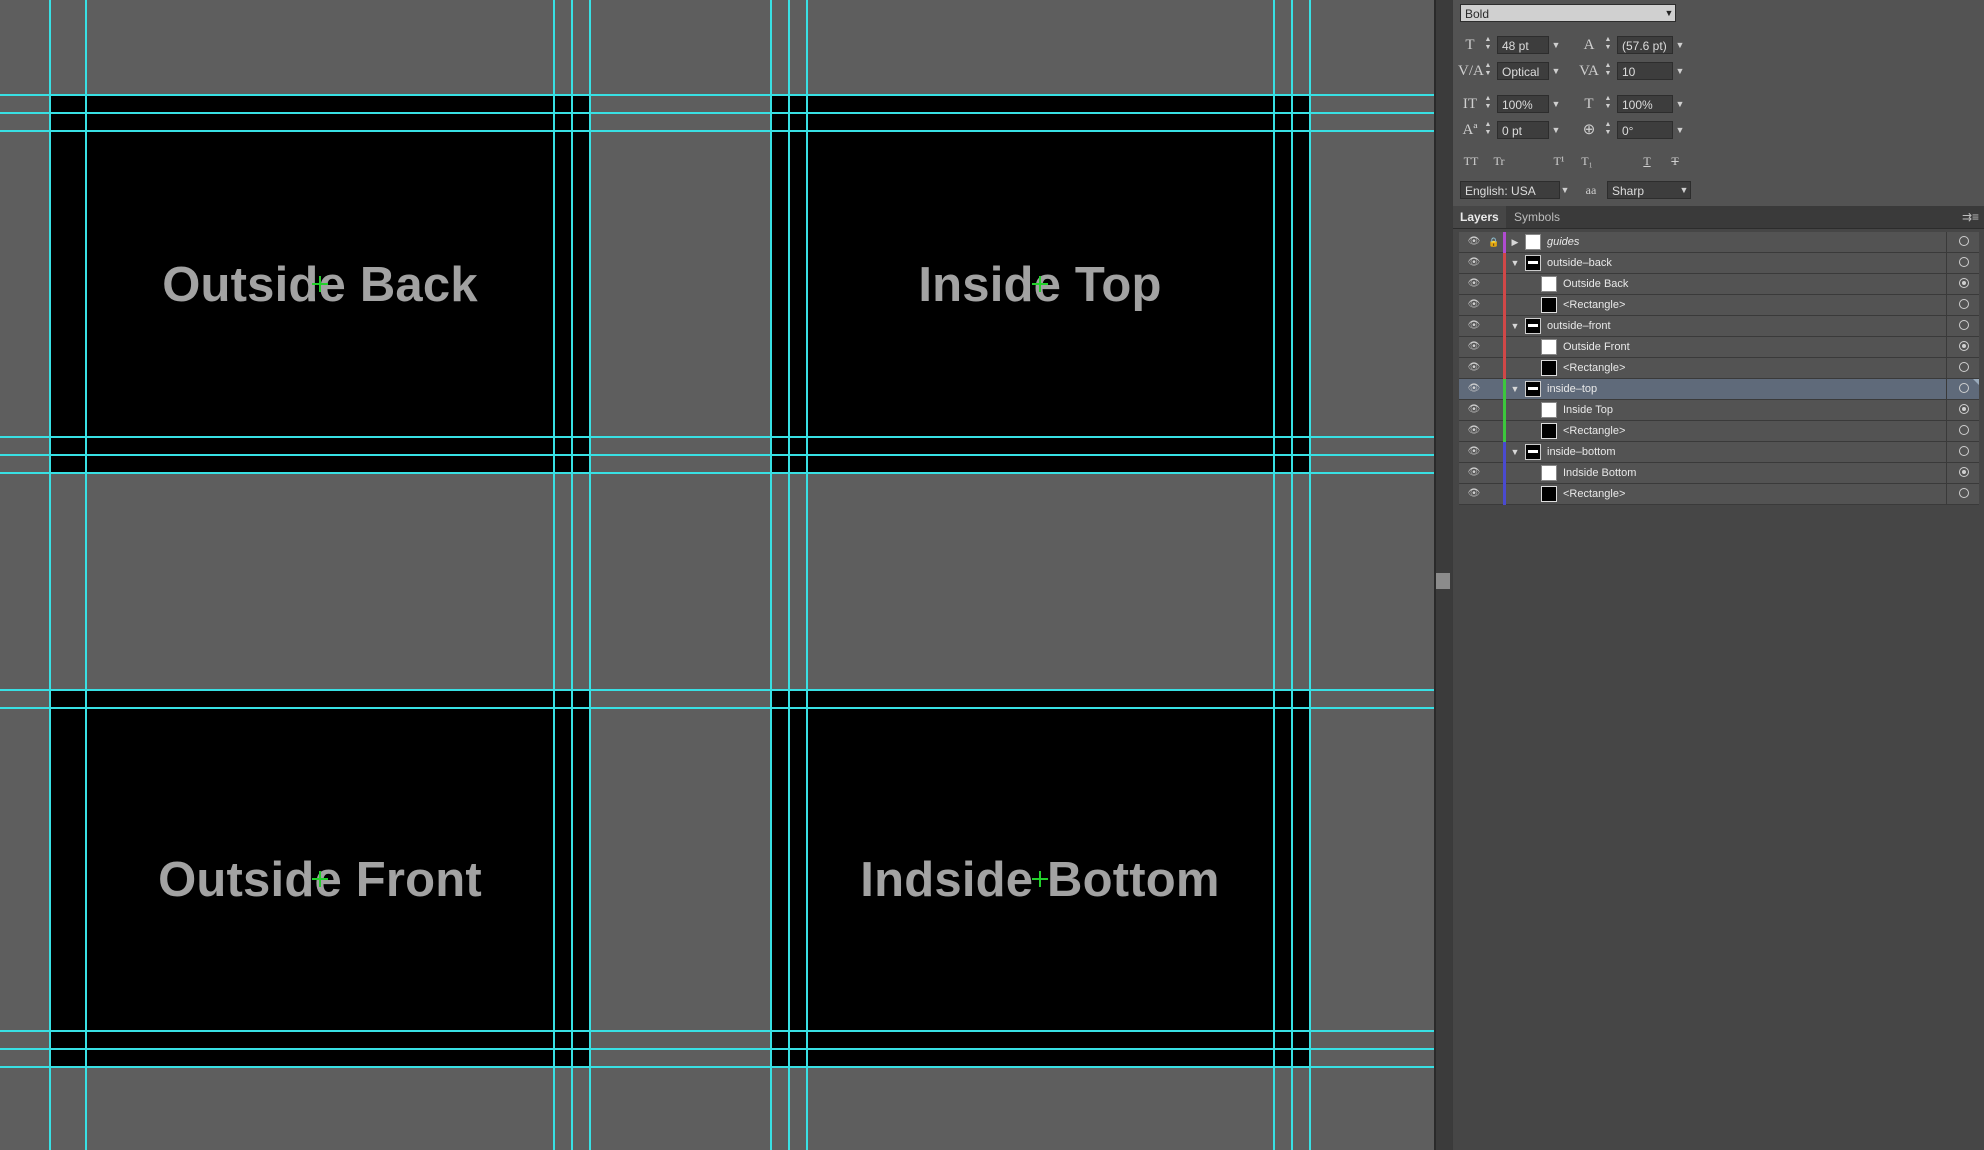 The width and height of the screenshot is (1984, 1150). Describe the element at coordinates (1510, 190) in the screenshot. I see `language-select: English: USA` at that location.